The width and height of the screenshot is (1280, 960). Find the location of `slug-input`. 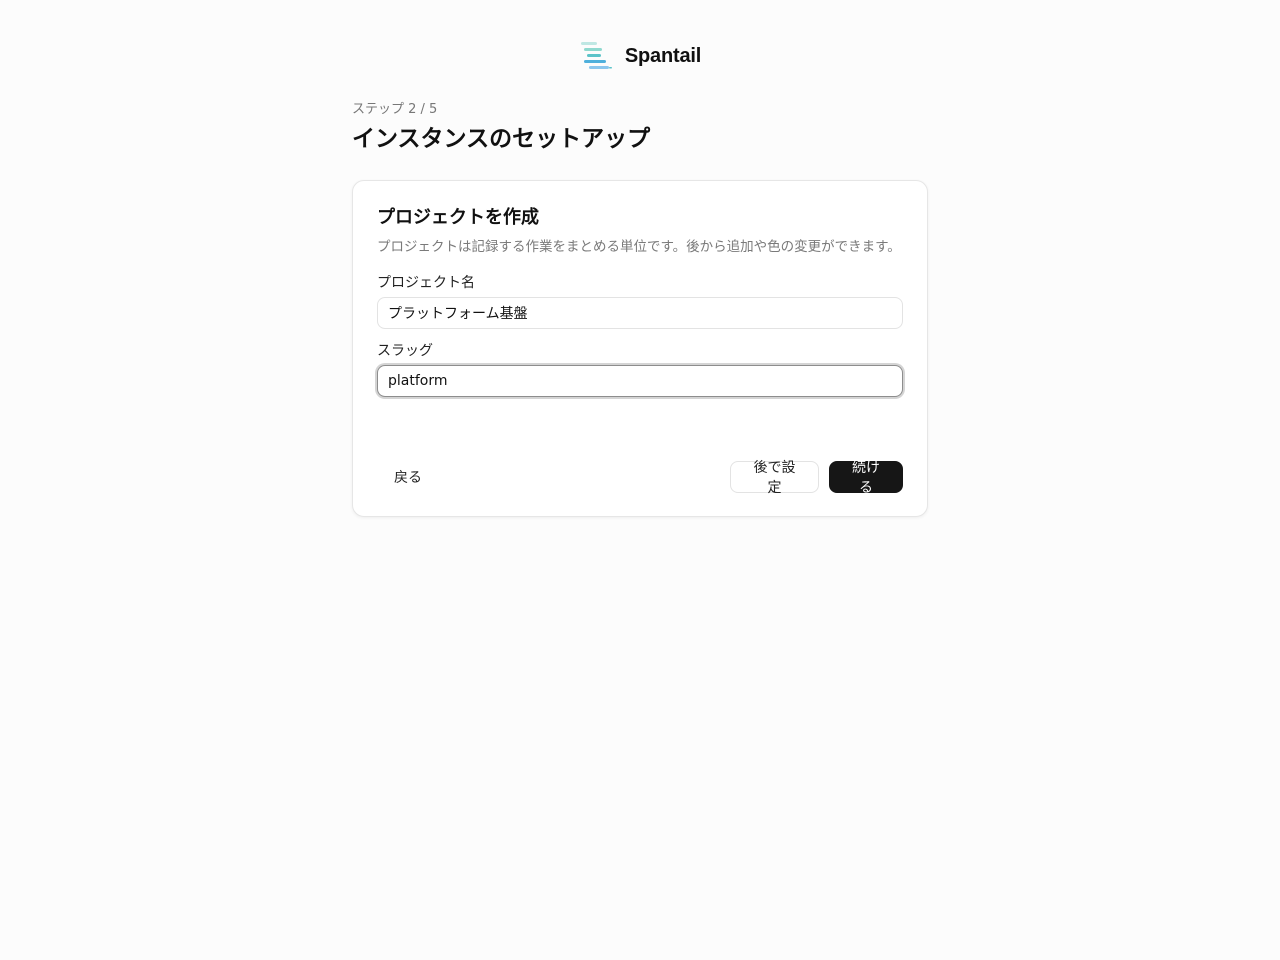

slug-input is located at coordinates (640, 381).